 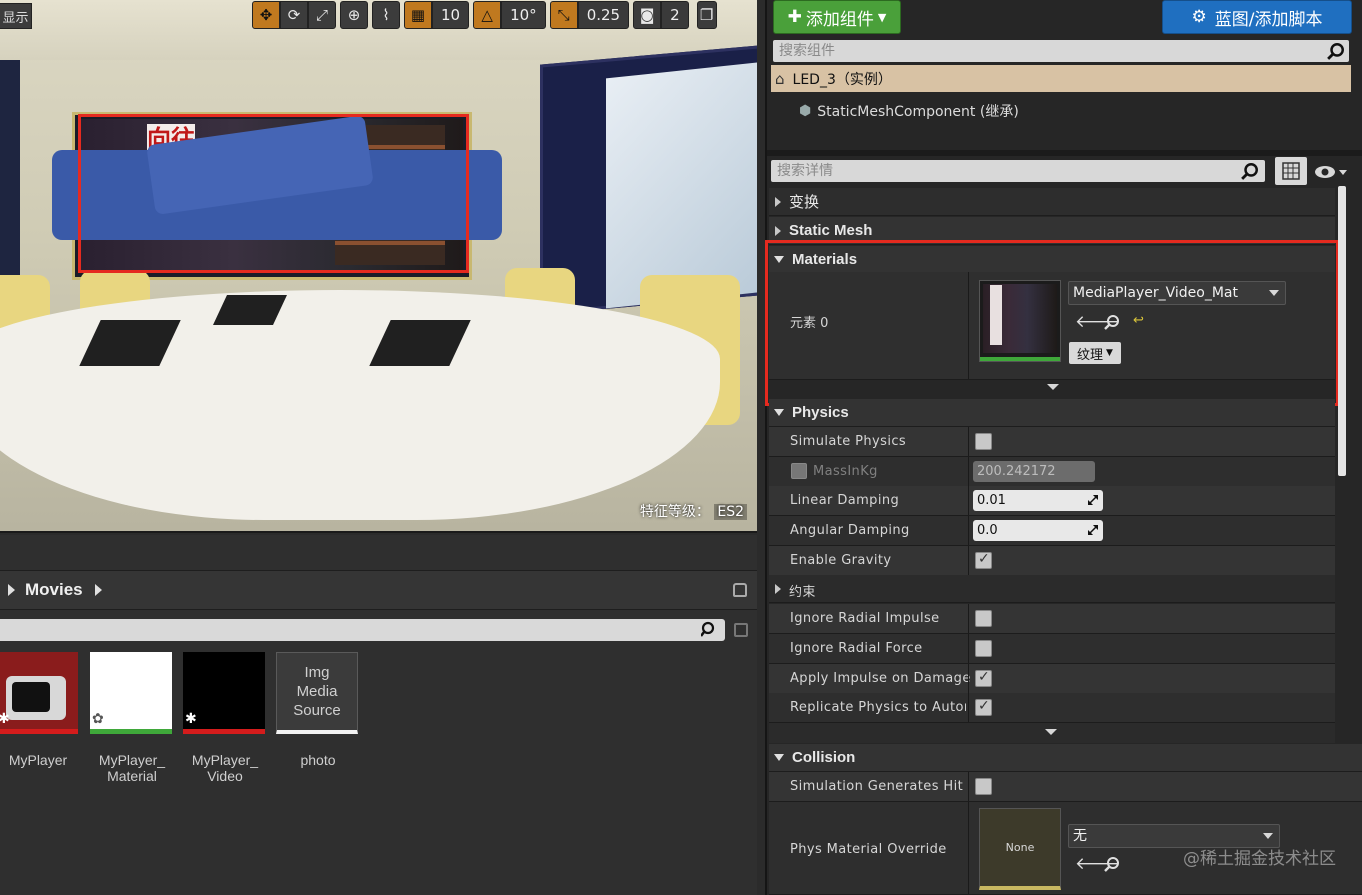 What do you see at coordinates (983, 618) in the screenshot?
I see `ignore-radial-impulse-checkbox` at bounding box center [983, 618].